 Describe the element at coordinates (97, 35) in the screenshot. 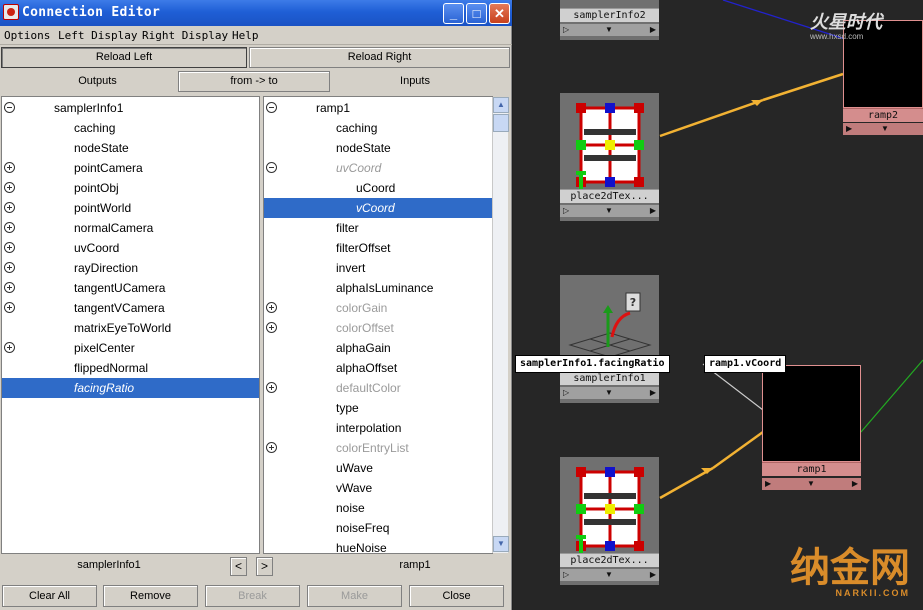

I see `menu-left-display: Left Display` at that location.